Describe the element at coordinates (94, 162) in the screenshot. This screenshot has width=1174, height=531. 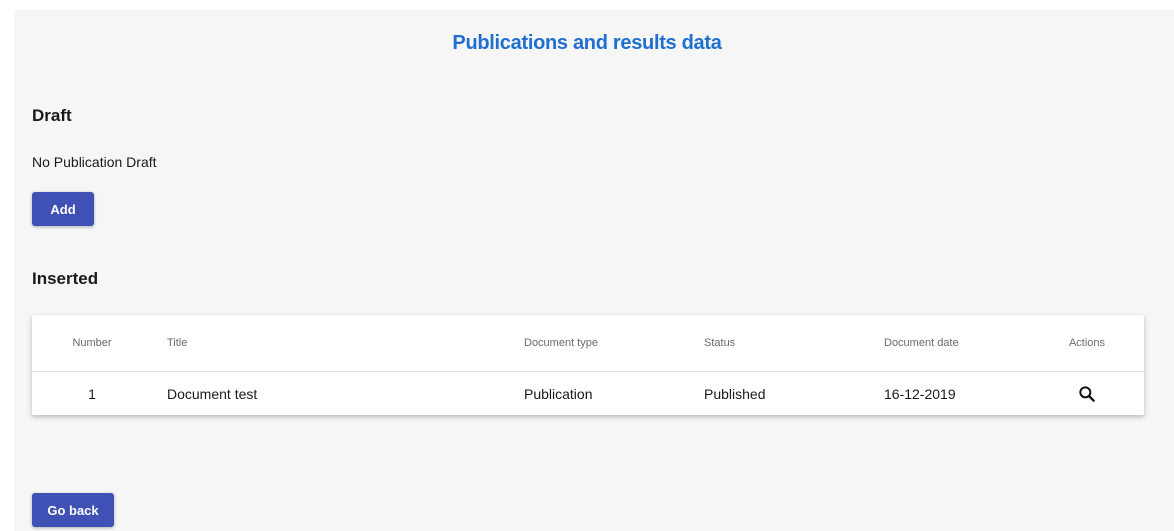
I see `draft-empty-text: No Publication Draft` at that location.